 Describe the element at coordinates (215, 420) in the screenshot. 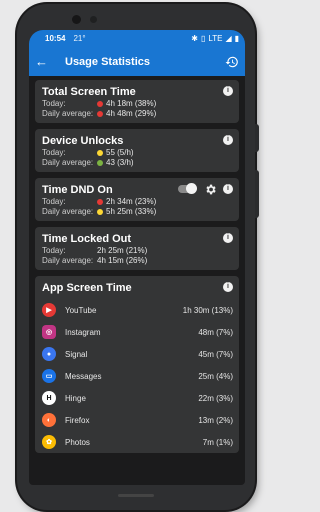

I see `app-time: 13m (2%)` at that location.